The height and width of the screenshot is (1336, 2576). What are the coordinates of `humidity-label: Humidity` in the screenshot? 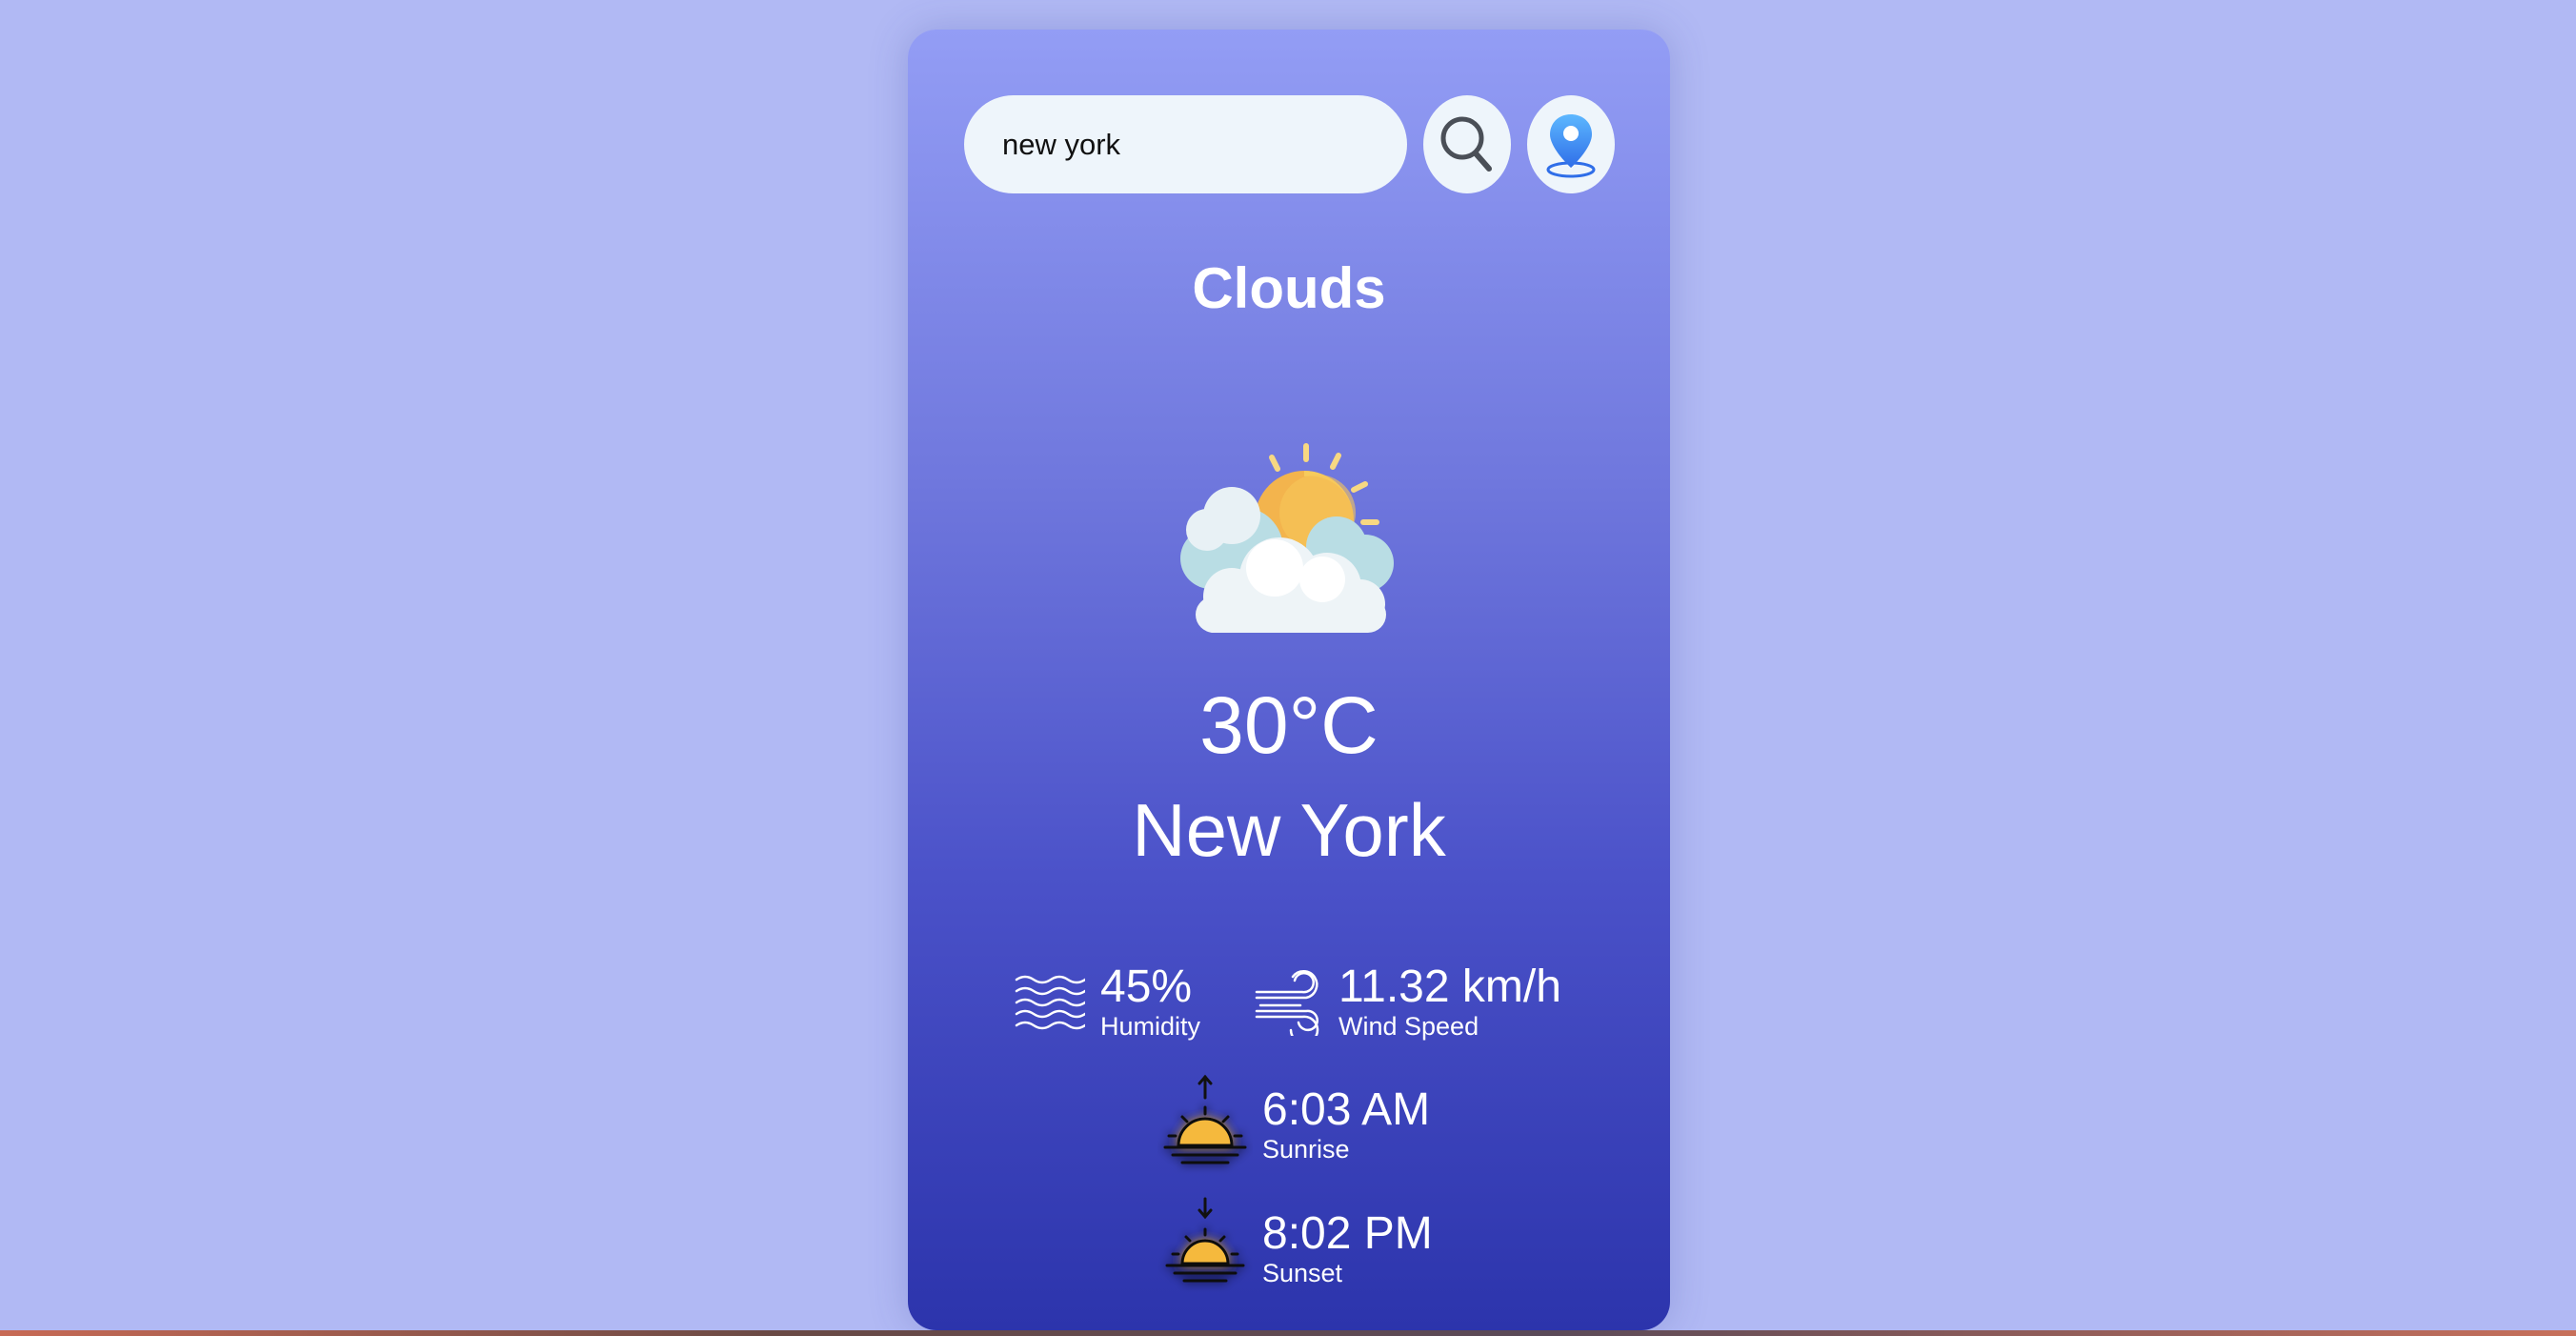 It's located at (1150, 1026).